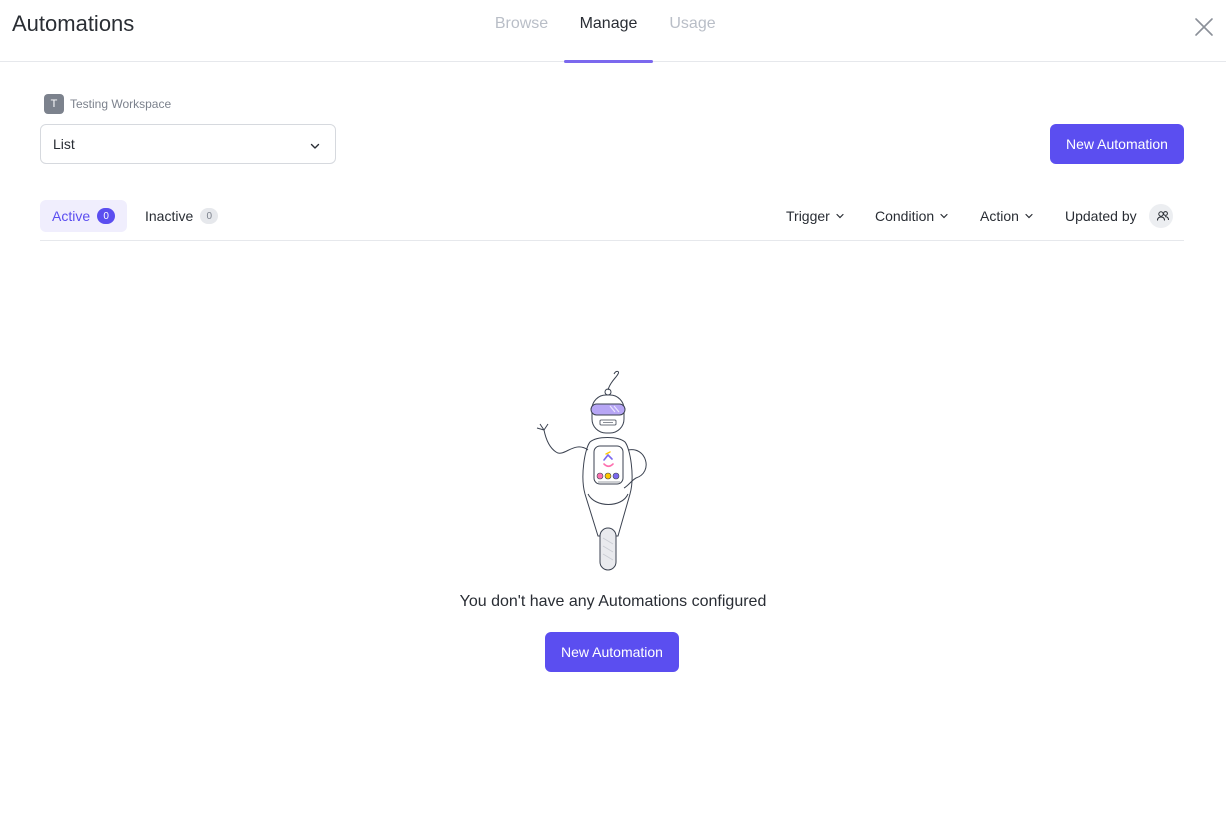  I want to click on status-tab-active: Active 0, so click(84, 216).